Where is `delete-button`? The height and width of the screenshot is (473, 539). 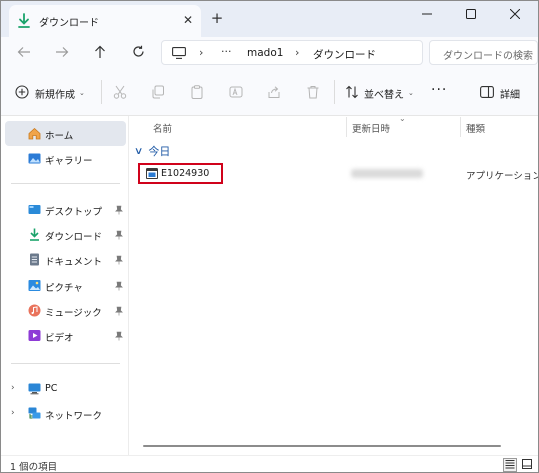 delete-button is located at coordinates (313, 93).